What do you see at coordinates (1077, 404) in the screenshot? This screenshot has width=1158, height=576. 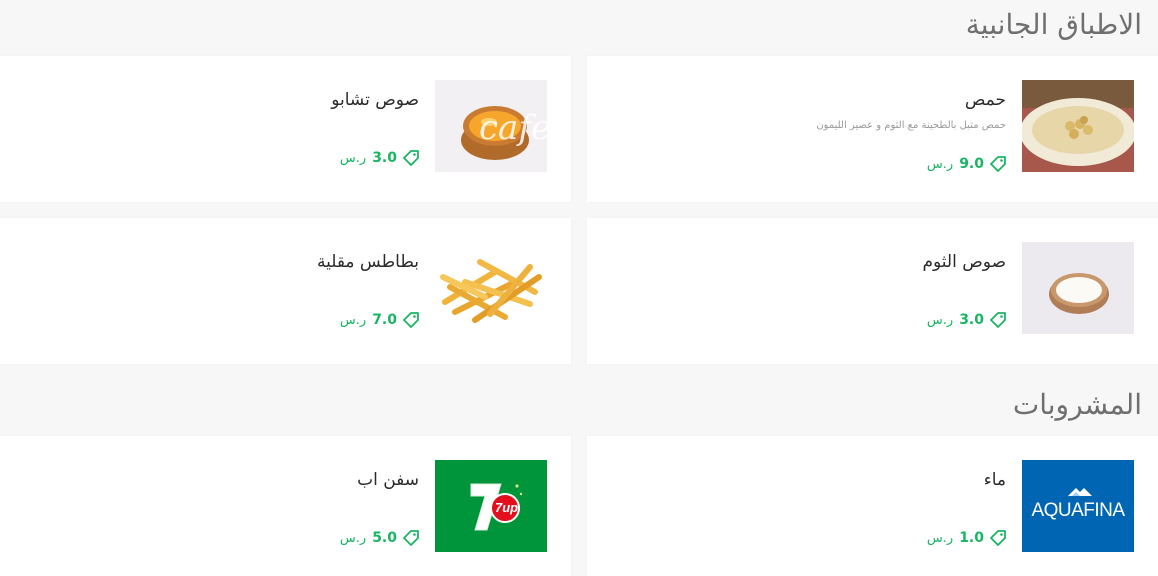 I see `section-title-drinks: المشروبات` at bounding box center [1077, 404].